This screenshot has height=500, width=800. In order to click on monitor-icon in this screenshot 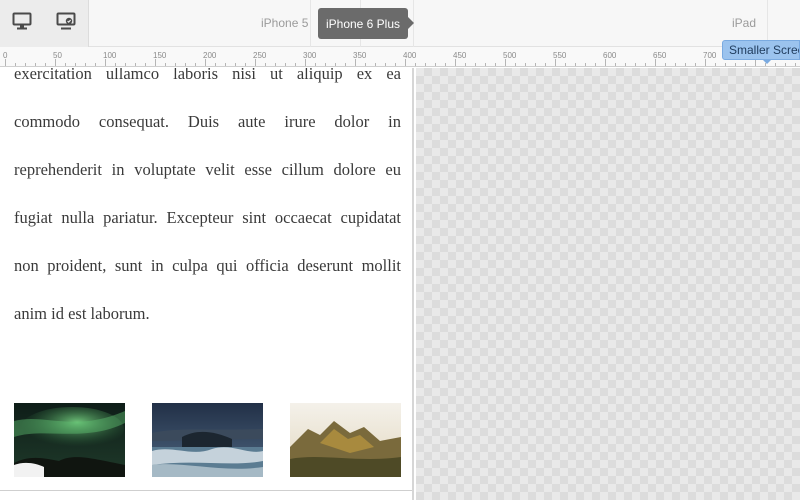, I will do `click(22, 23)`.